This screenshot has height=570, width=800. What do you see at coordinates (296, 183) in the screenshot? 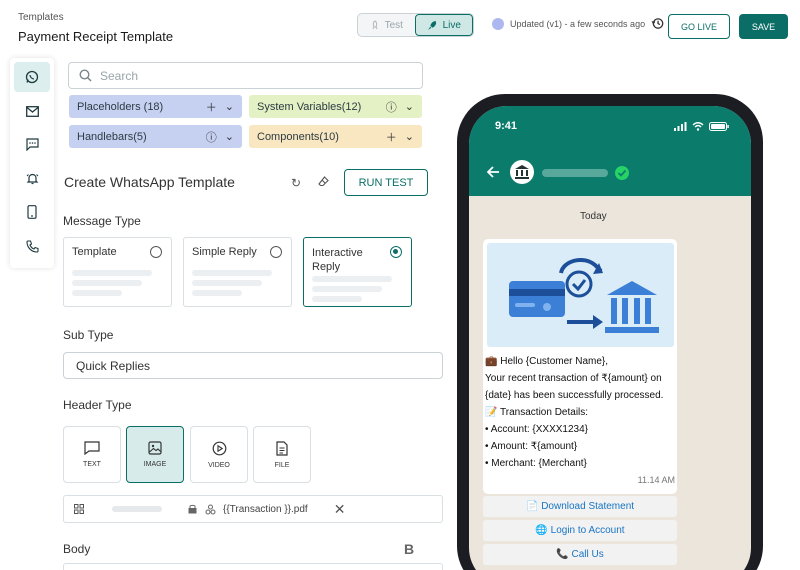
I see `reset-icon: ↻` at bounding box center [296, 183].